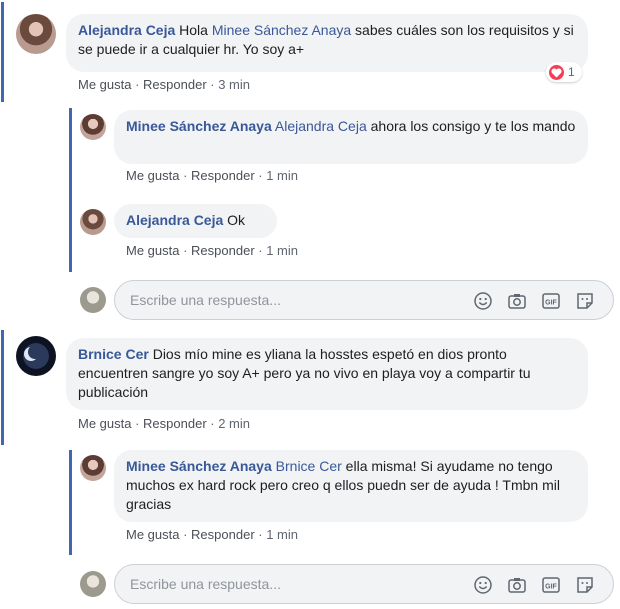  I want to click on timestamp: 2 min, so click(234, 423).